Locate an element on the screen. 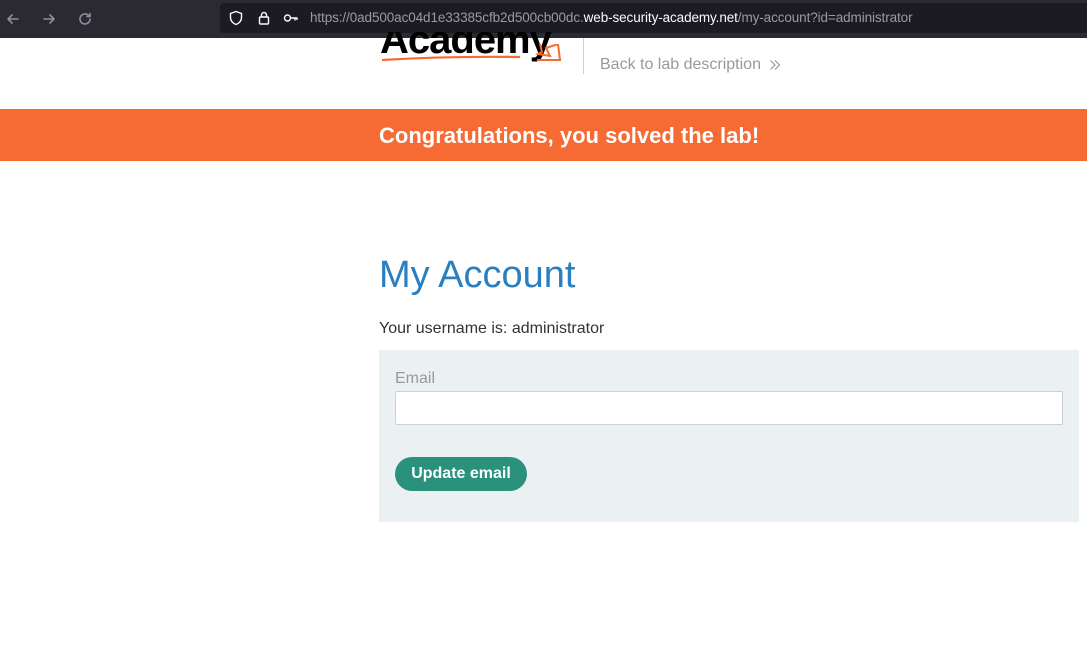 The image size is (1087, 659). back-button is located at coordinates (13, 19).